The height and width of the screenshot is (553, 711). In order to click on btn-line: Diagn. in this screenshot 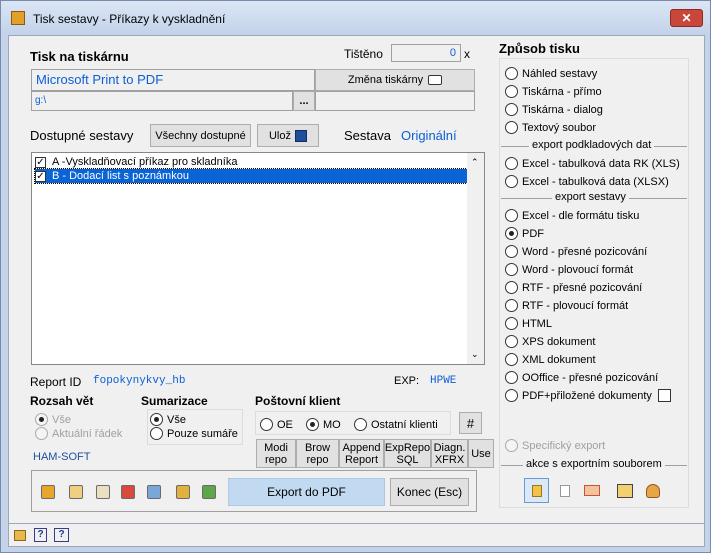, I will do `click(449, 447)`.